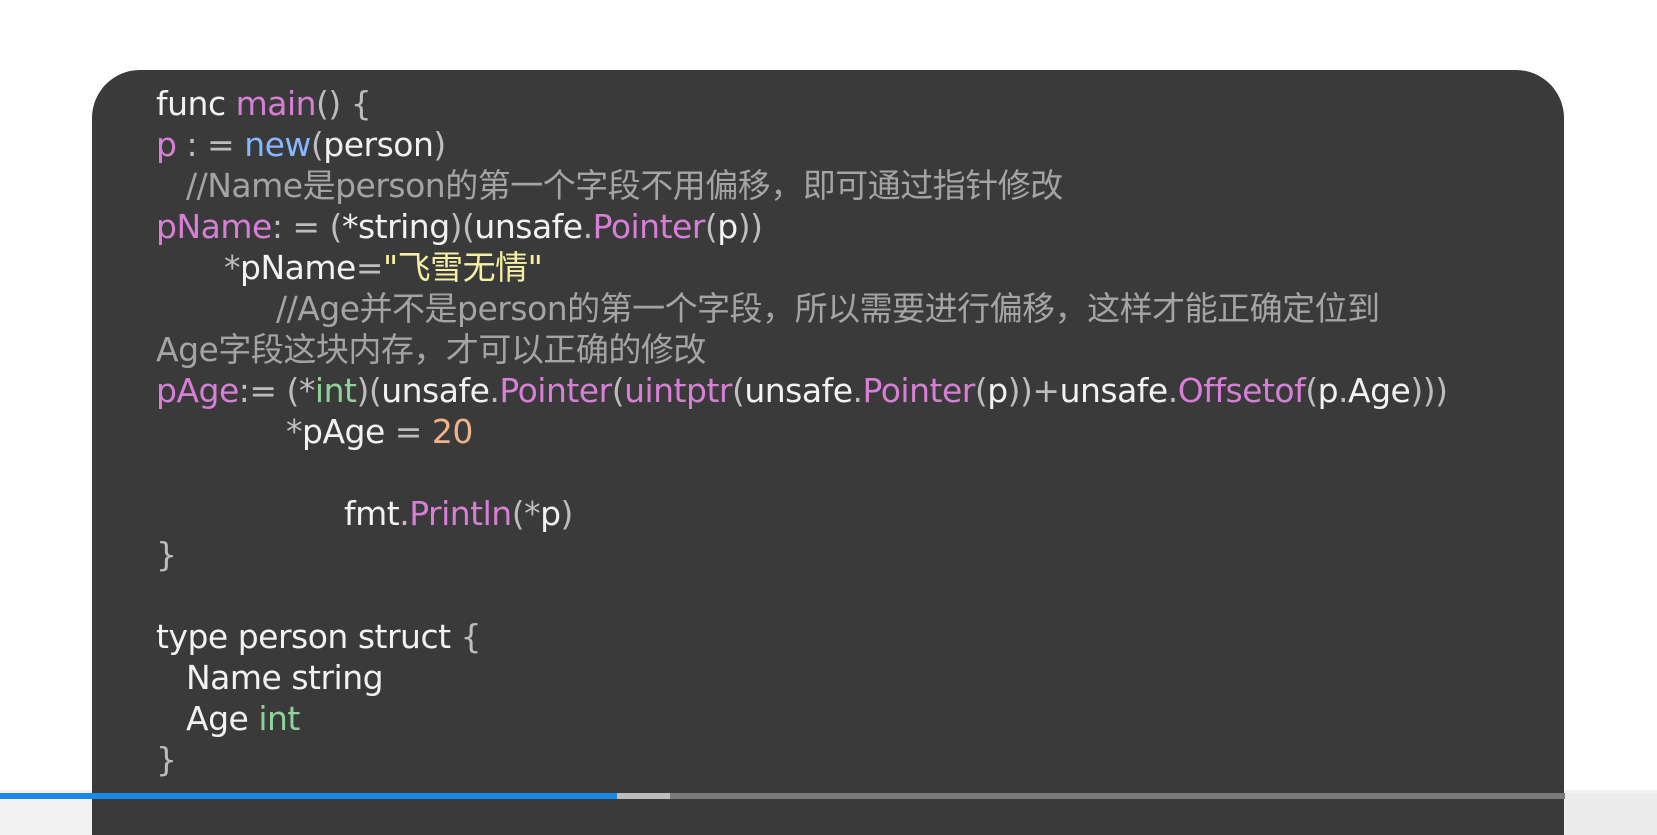 The image size is (1657, 835). Describe the element at coordinates (452, 431) in the screenshot. I see `code-token: 20` at that location.